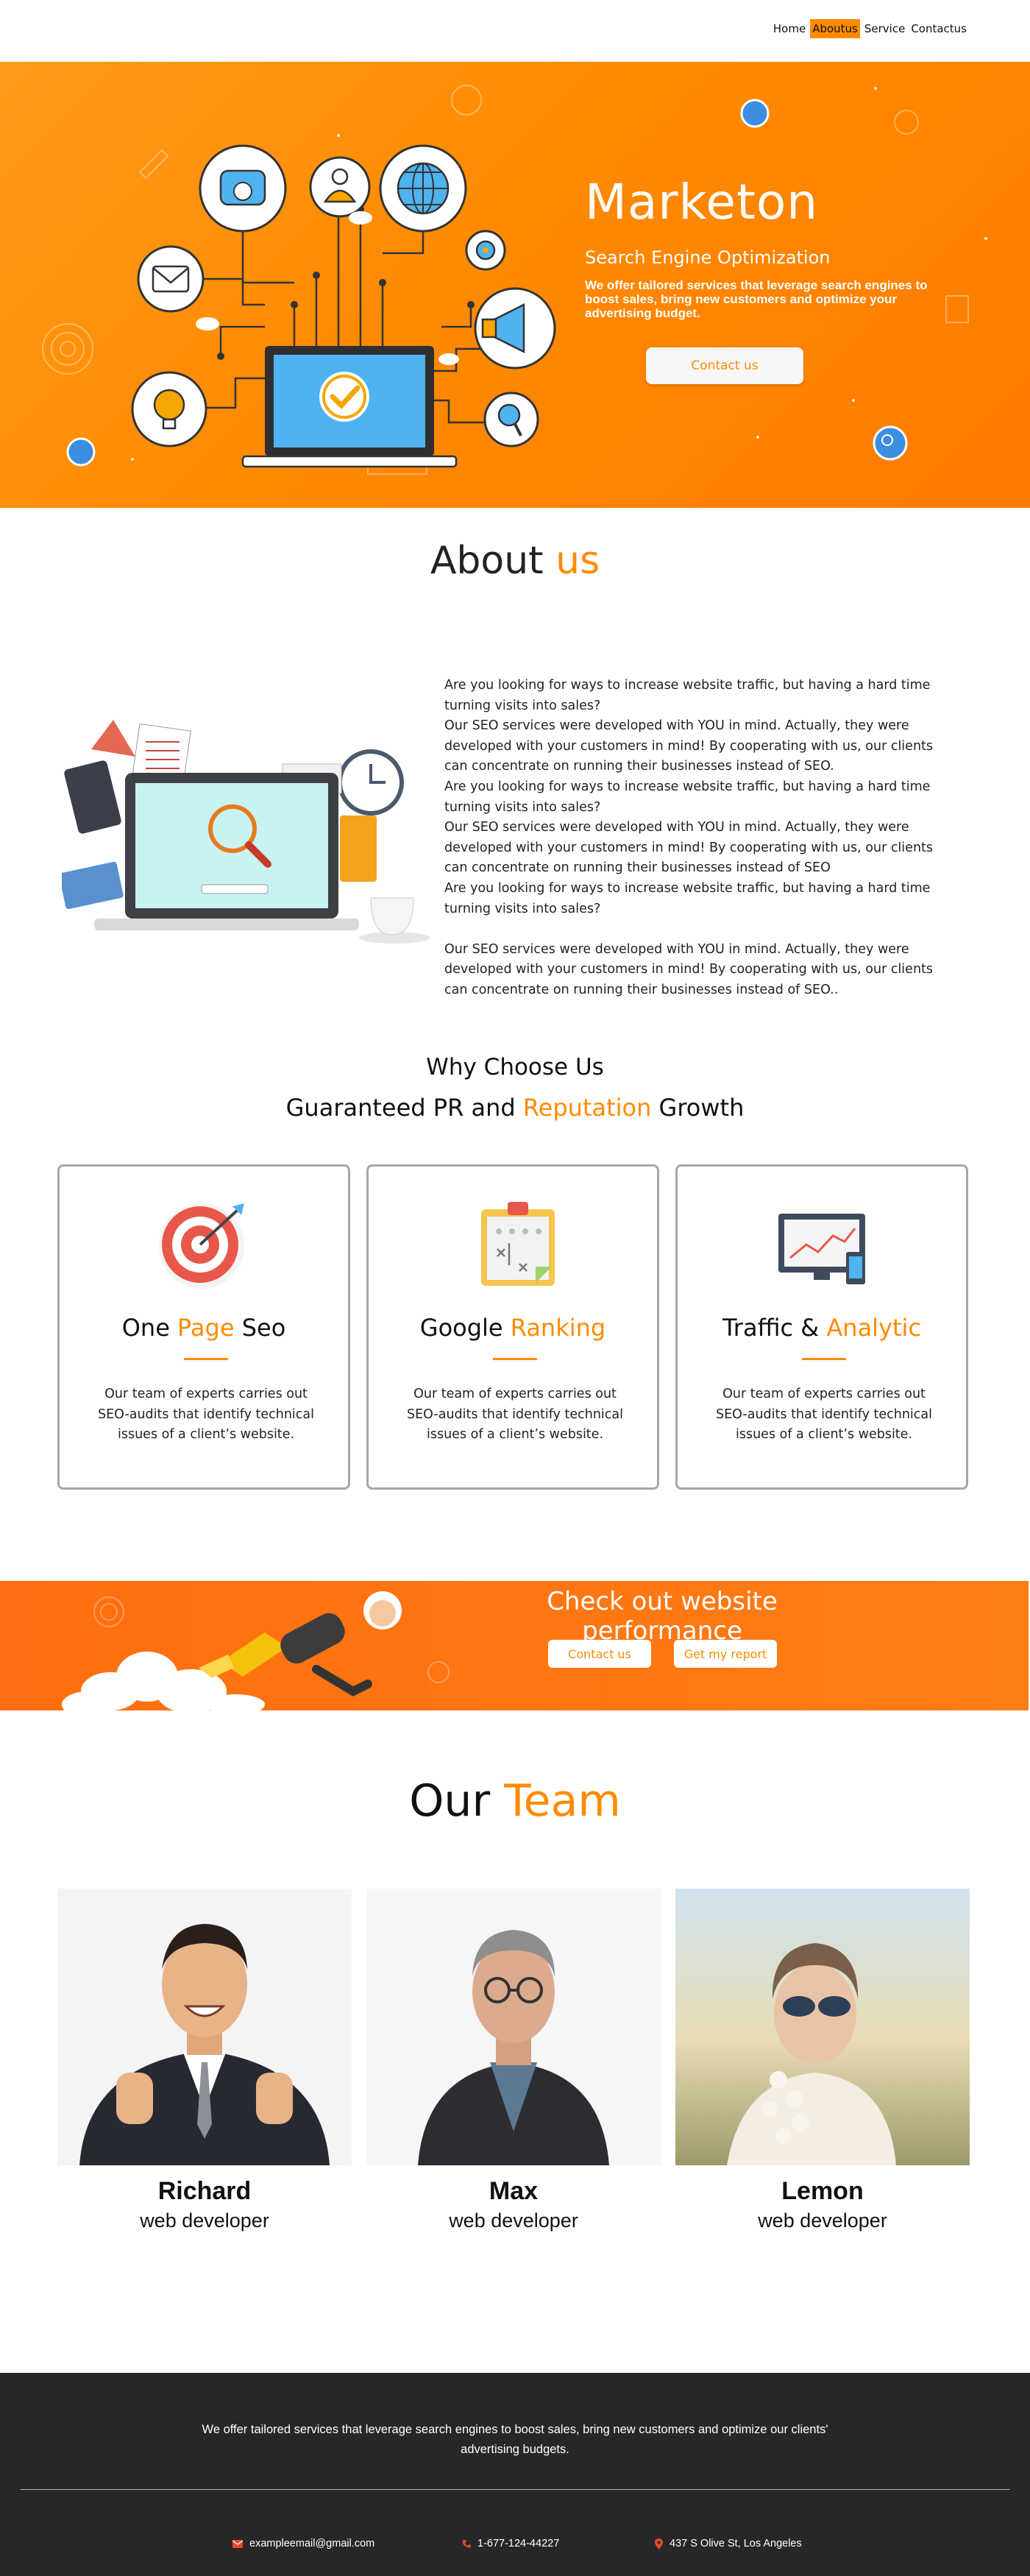  Describe the element at coordinates (702, 202) in the screenshot. I see `hero-title: Marketon` at that location.